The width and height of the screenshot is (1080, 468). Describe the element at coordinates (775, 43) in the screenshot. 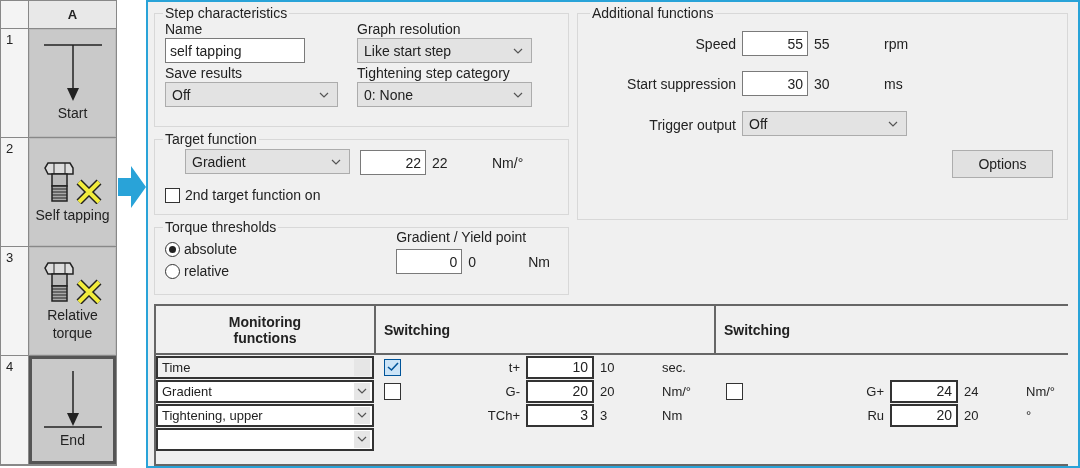

I see `number-field: 55` at that location.